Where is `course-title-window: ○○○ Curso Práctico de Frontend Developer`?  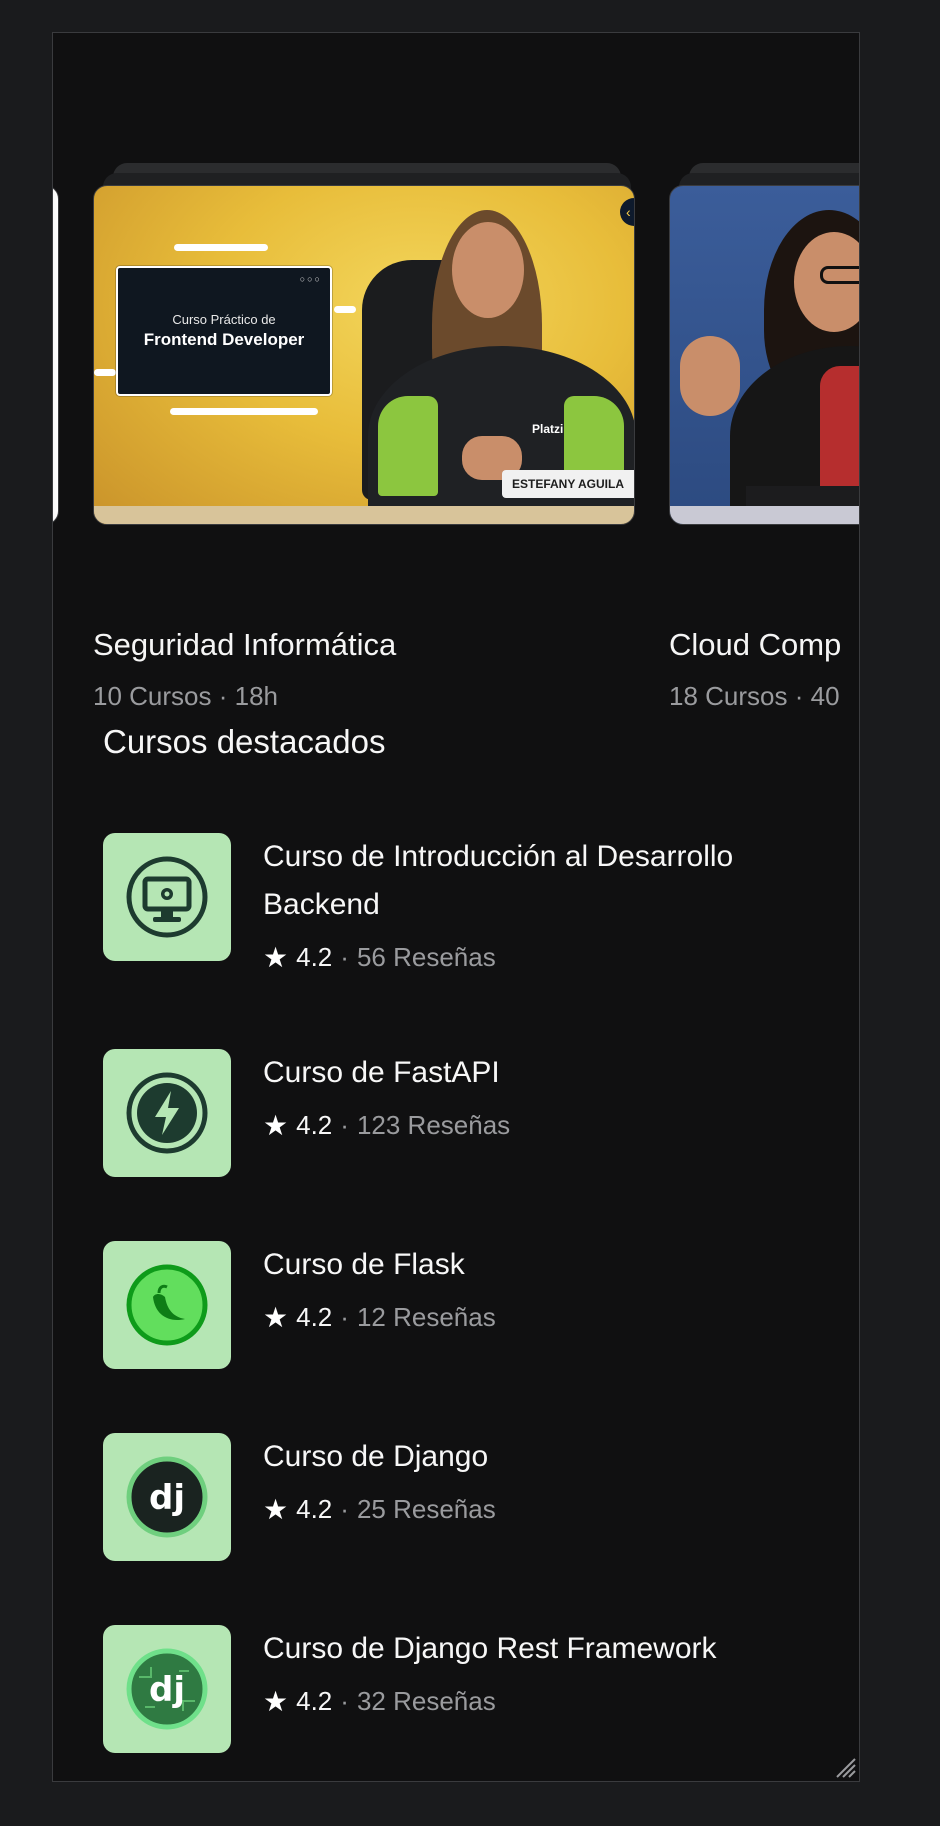 course-title-window: ○○○ Curso Práctico de Frontend Developer is located at coordinates (224, 331).